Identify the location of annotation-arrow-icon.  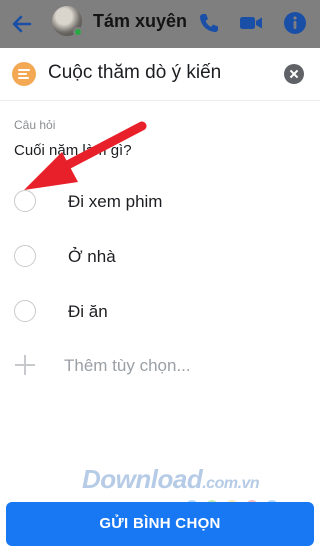
(85, 155).